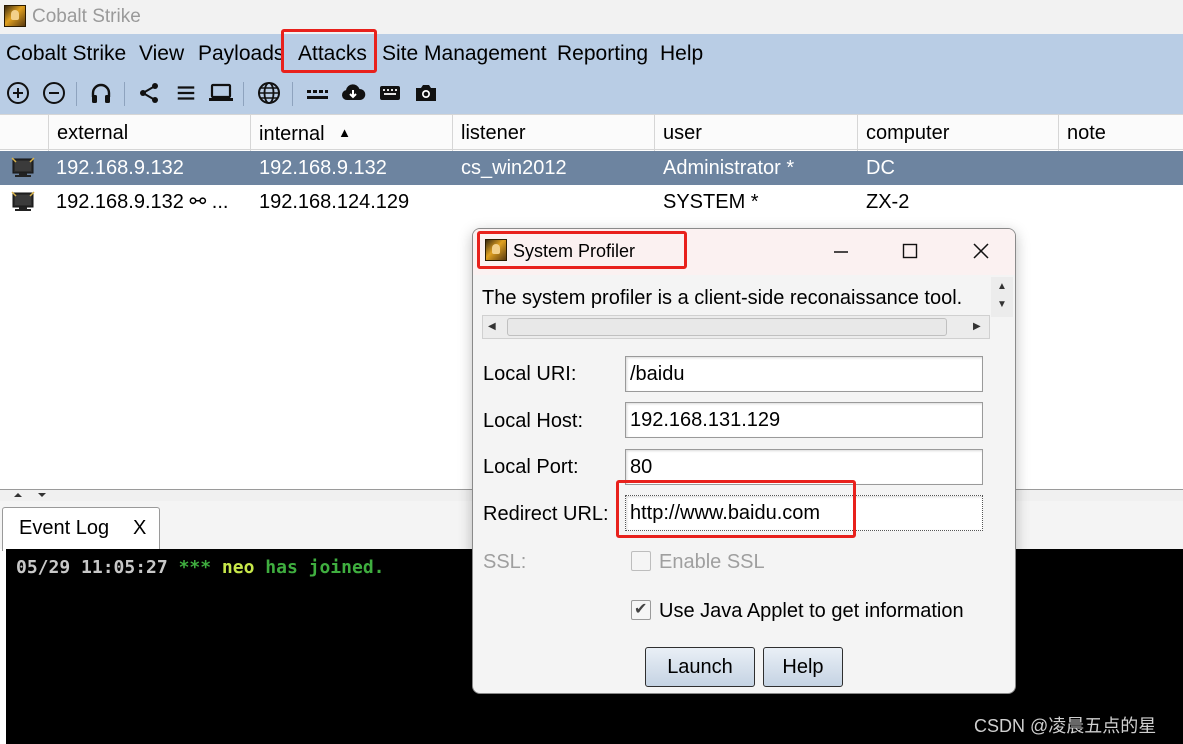  I want to click on window-title: Cobalt Strike, so click(86, 16).